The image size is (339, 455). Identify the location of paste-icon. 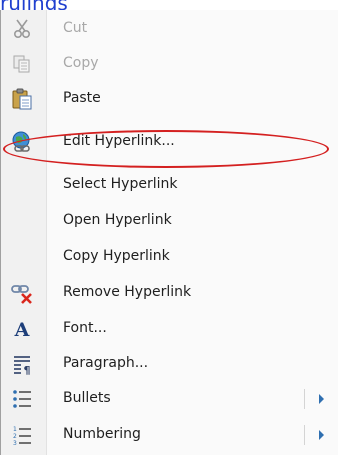
(22, 99).